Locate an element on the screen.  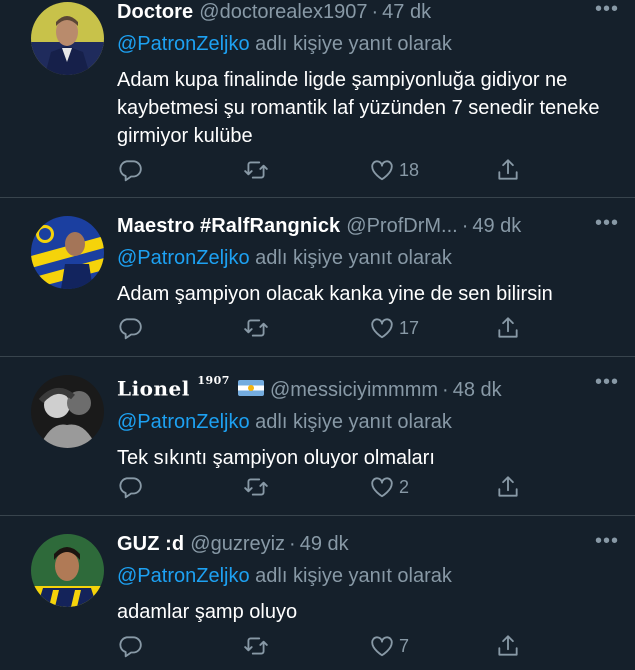
display-name: Lionel 1907 is located at coordinates (173, 387).